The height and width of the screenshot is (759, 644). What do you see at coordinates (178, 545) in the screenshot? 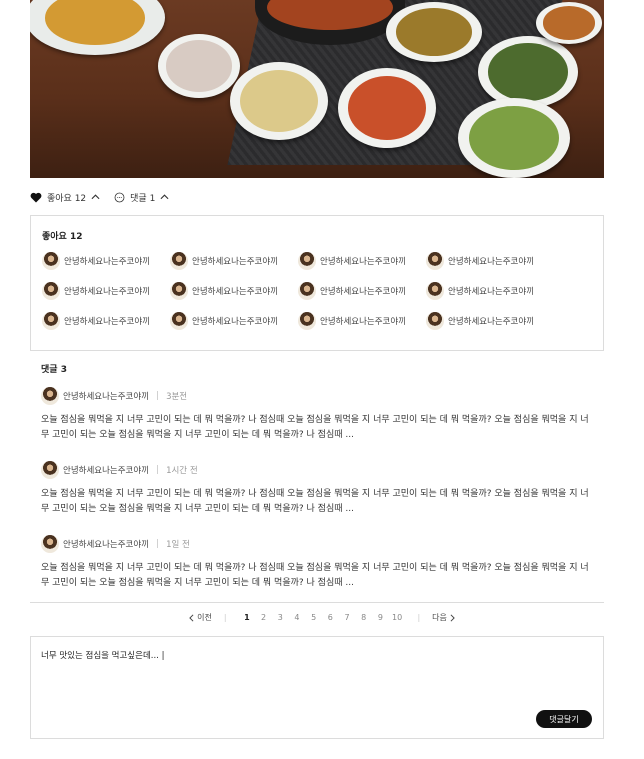
I see `comment-time: 1일 전` at bounding box center [178, 545].